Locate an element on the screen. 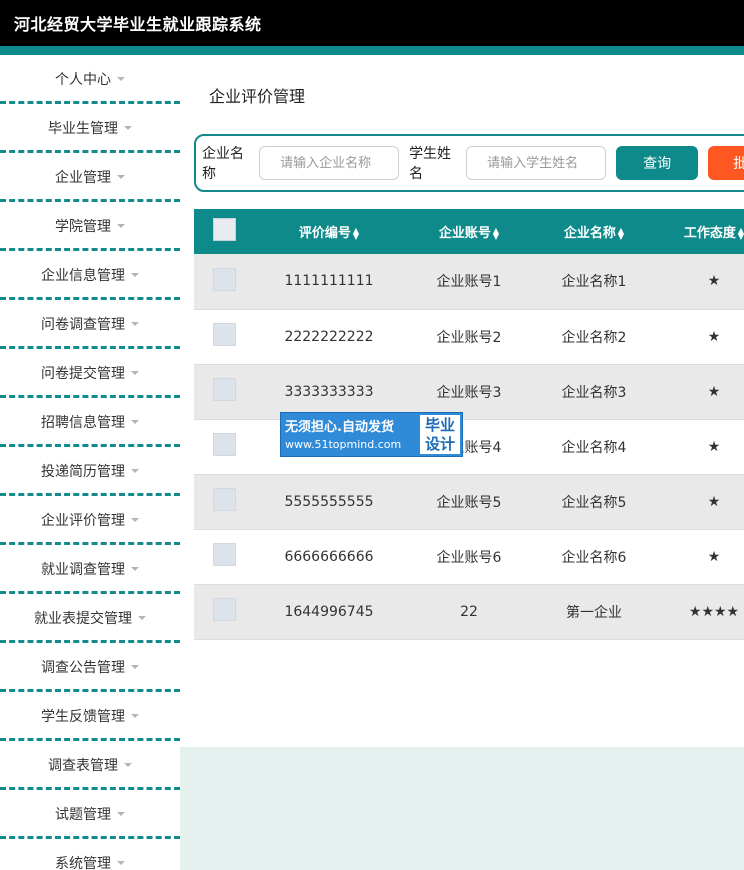 This screenshot has width=744, height=870. company-name-input is located at coordinates (329, 163).